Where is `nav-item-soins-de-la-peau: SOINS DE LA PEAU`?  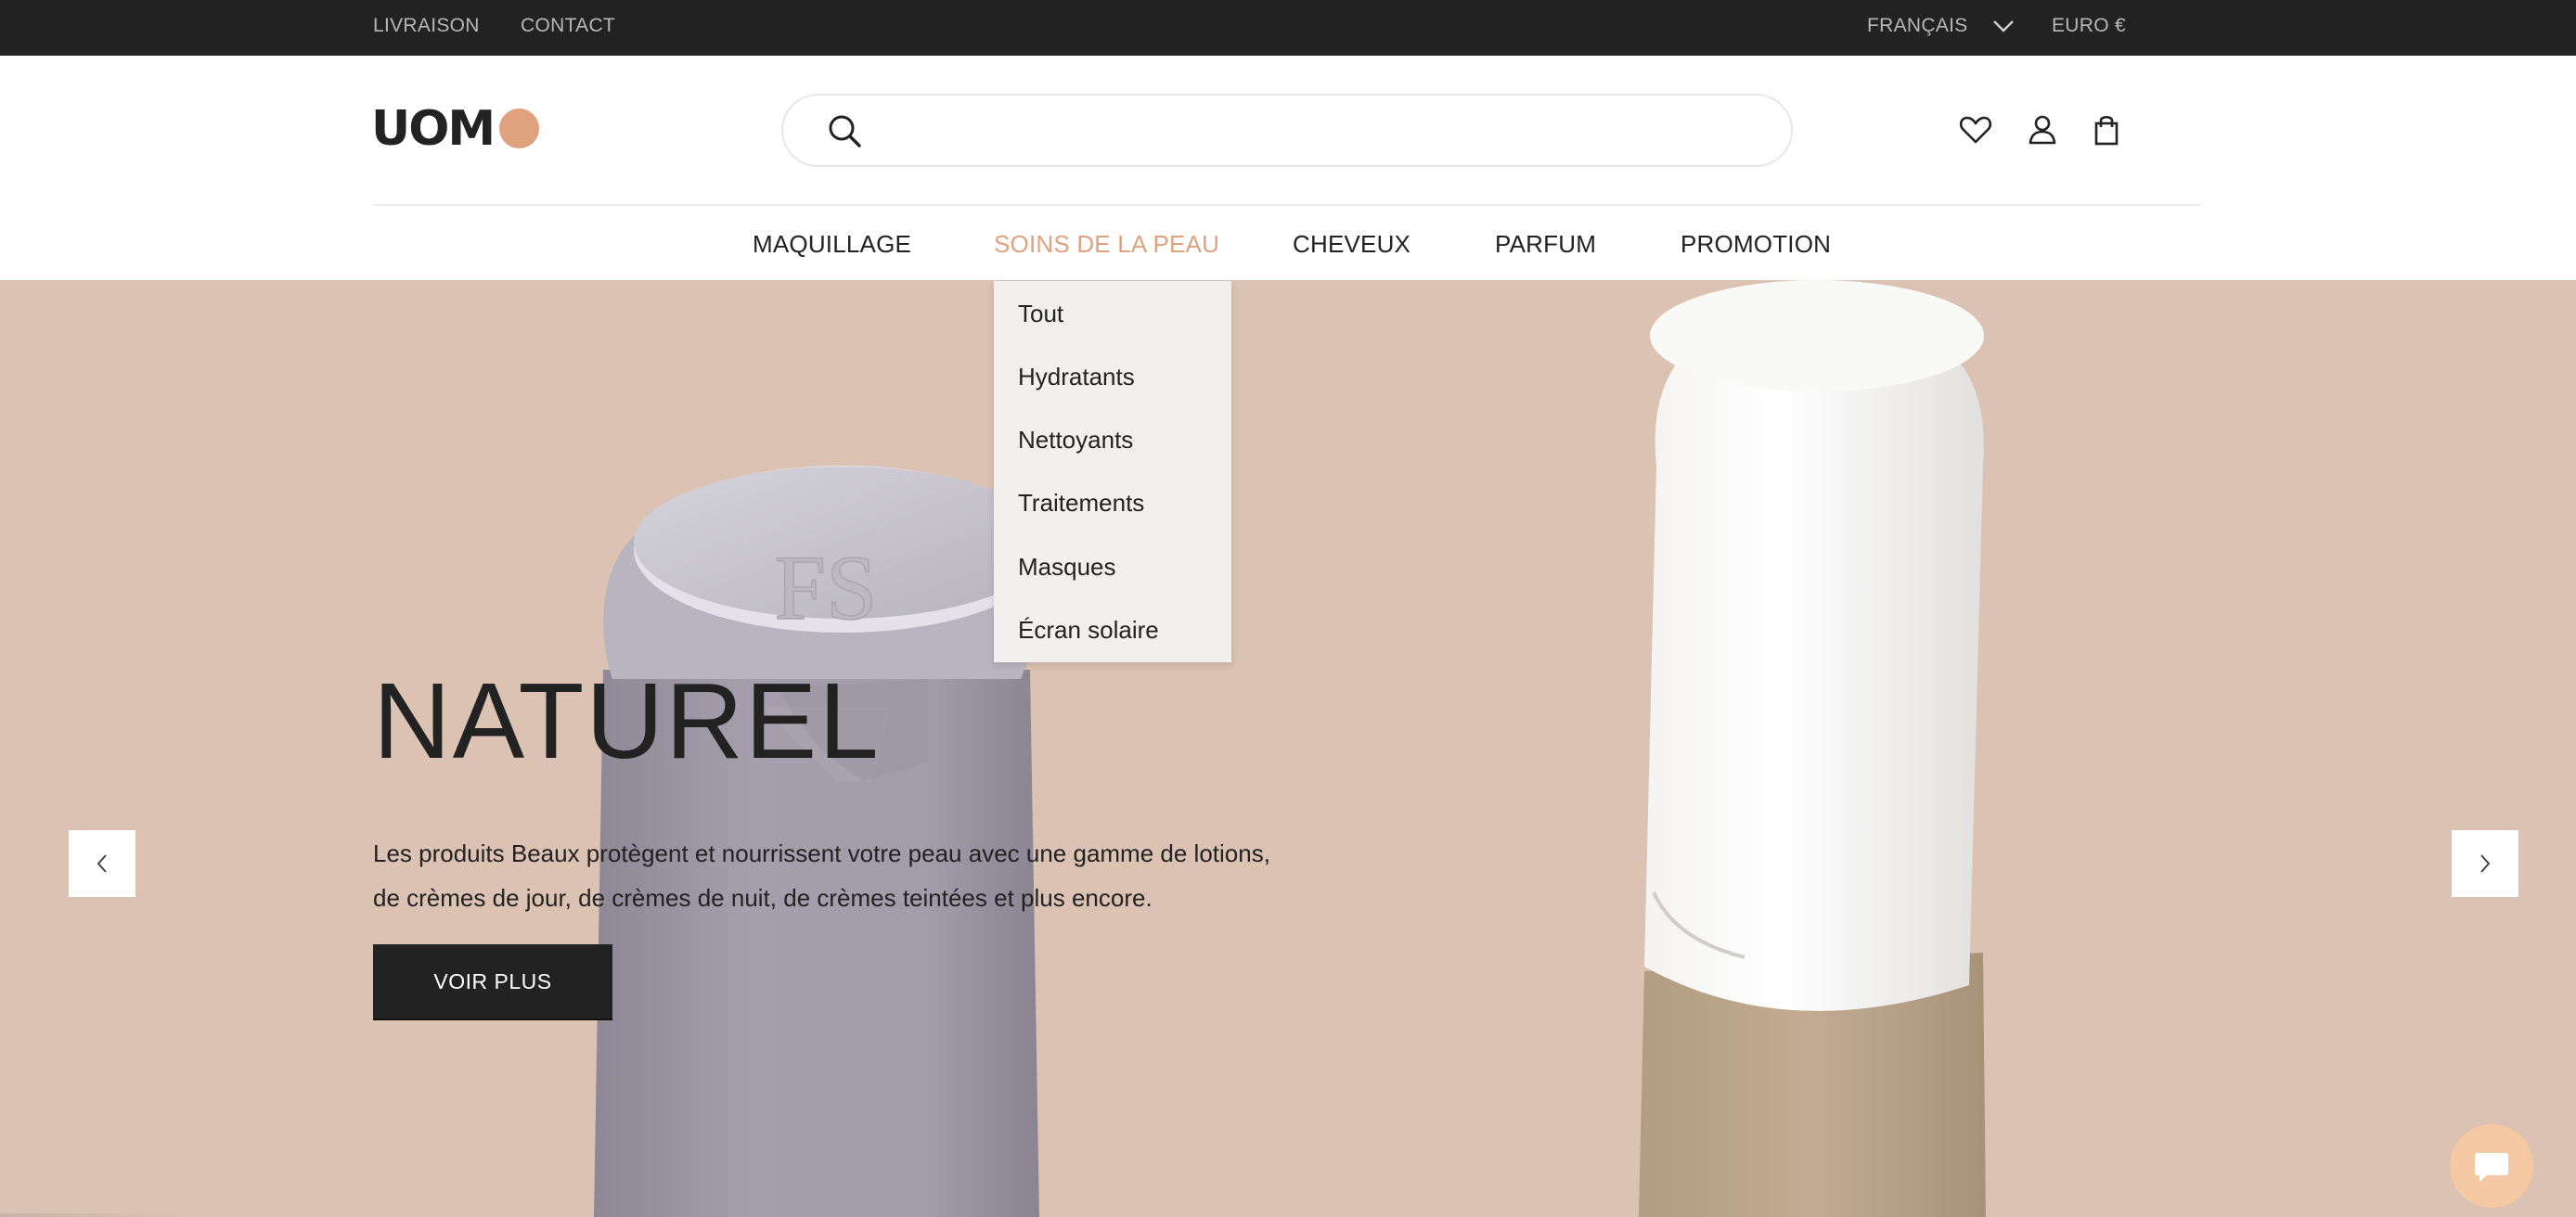
nav-item-soins-de-la-peau: SOINS DE LA PEAU is located at coordinates (1107, 244).